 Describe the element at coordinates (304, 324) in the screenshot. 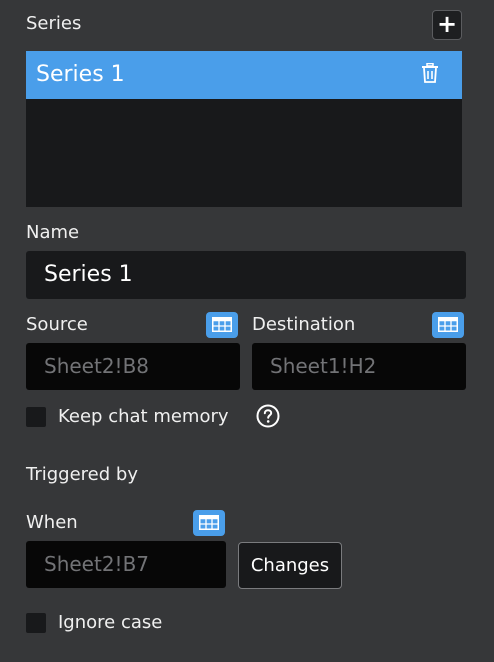

I see `destination-label: Destination` at that location.